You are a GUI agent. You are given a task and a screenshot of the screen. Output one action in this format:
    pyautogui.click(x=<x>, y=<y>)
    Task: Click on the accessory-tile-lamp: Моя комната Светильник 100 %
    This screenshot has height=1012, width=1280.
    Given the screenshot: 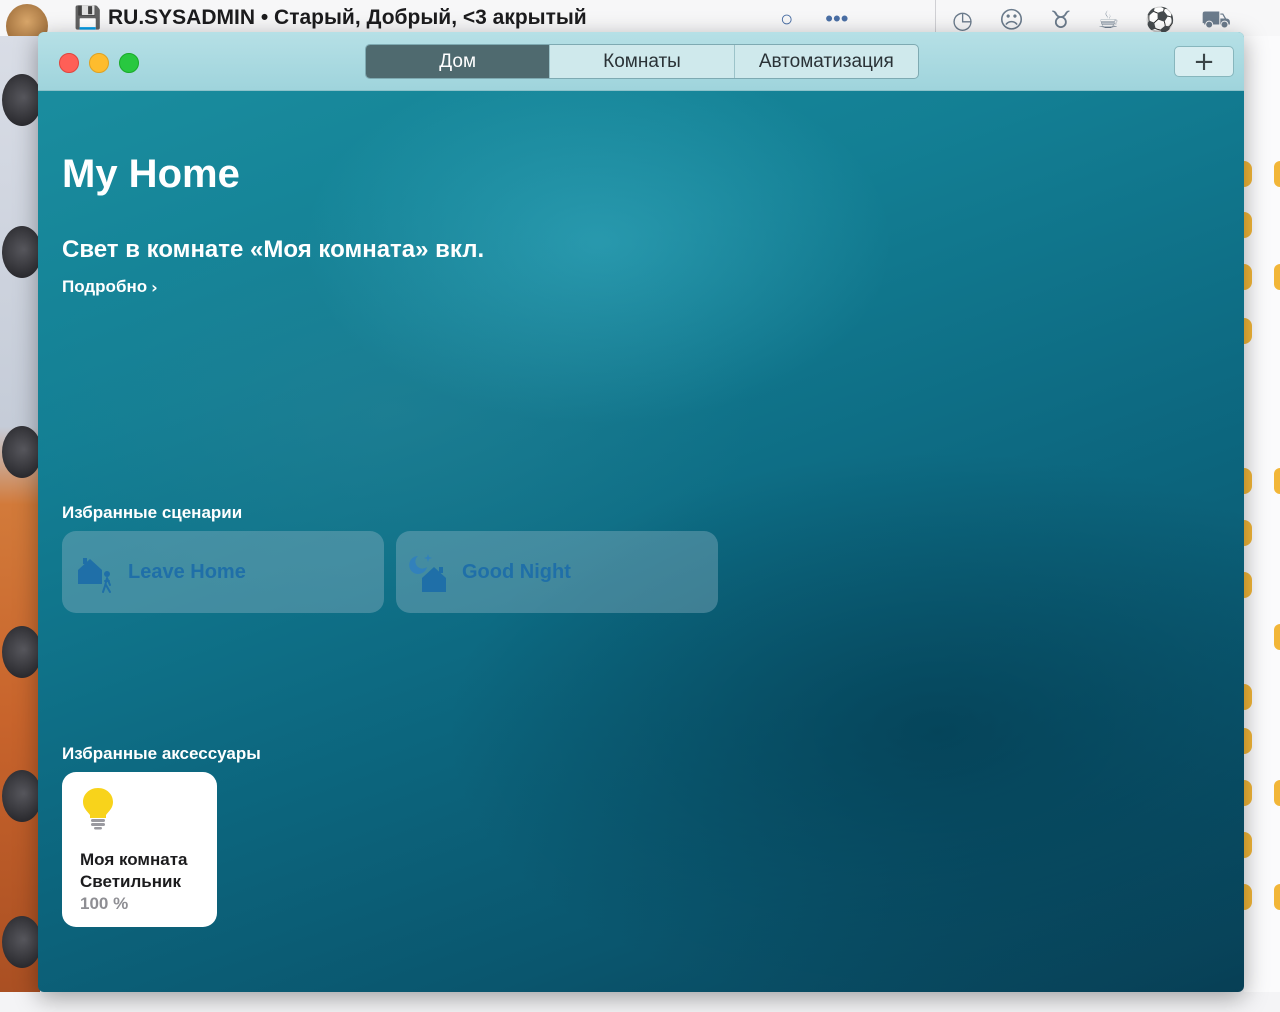 What is the action you would take?
    pyautogui.click(x=139, y=849)
    